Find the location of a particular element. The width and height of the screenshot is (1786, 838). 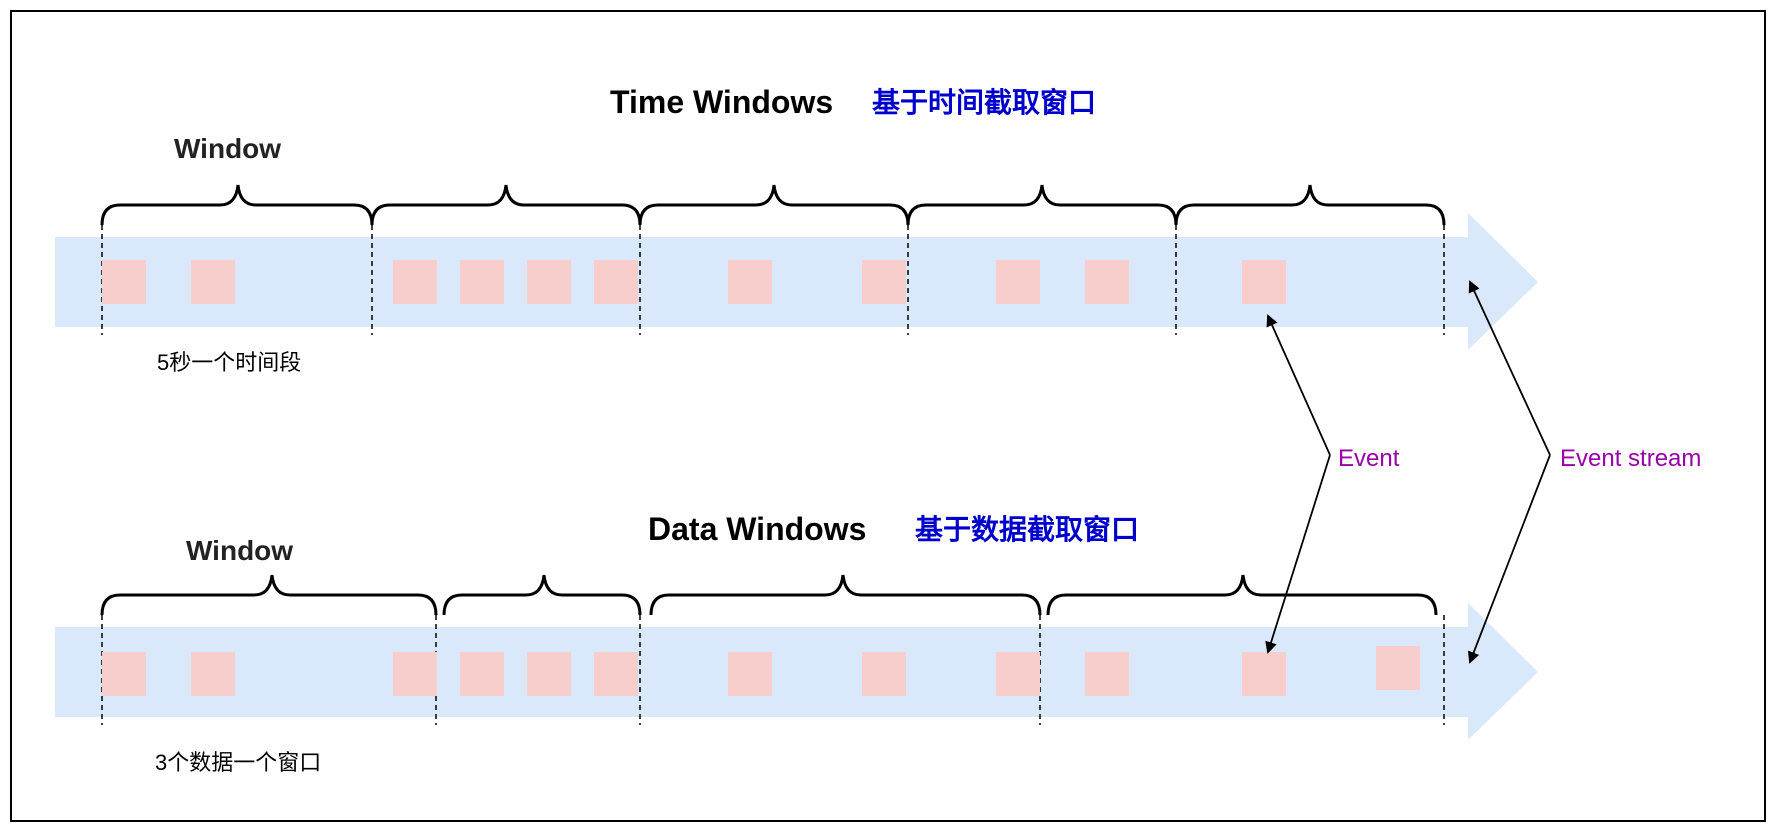

time-windows-caption: 5秒一个时间段 is located at coordinates (229, 362).